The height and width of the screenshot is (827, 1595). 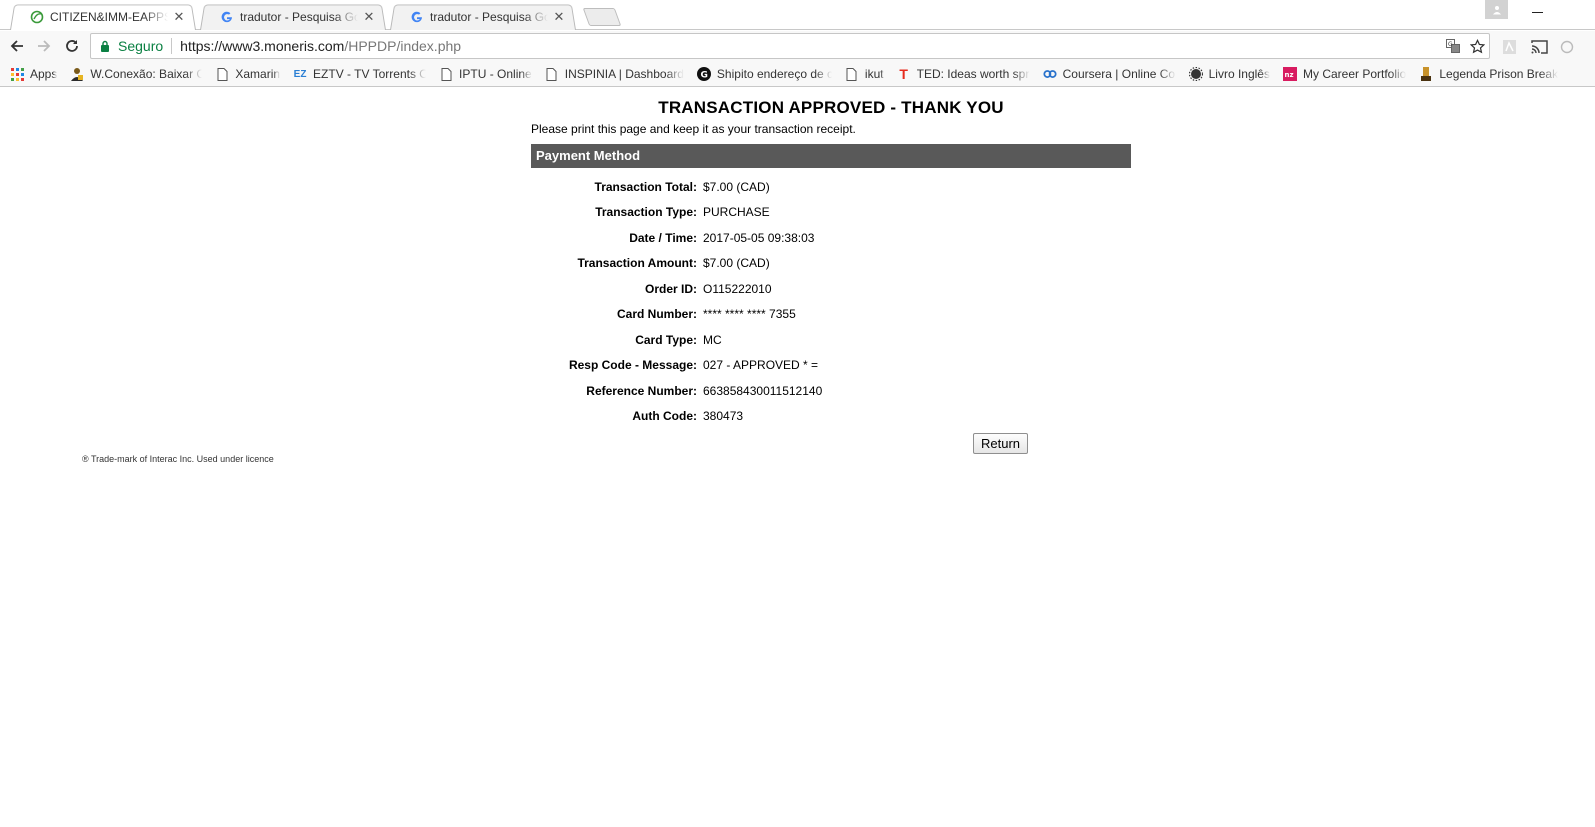 I want to click on bookmark-label: Apps, so click(x=44, y=74).